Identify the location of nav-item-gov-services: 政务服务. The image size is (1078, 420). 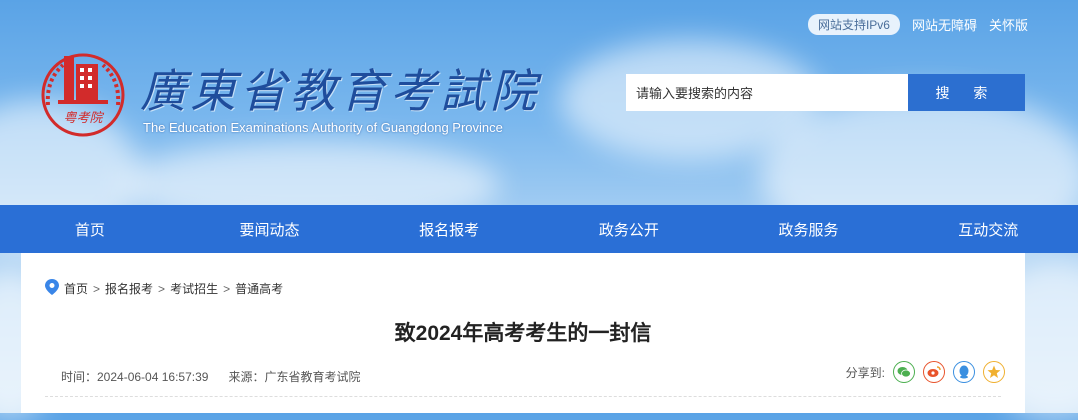
(809, 229).